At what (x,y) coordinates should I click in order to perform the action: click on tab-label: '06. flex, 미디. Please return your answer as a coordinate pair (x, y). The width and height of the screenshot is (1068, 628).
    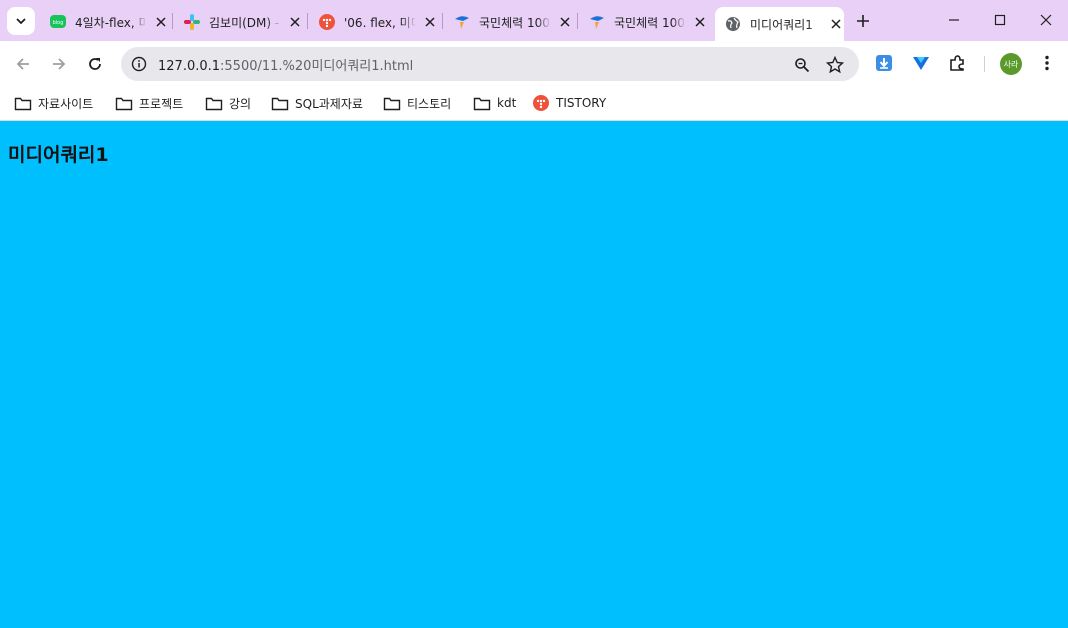
    Looking at the image, I should click on (380, 22).